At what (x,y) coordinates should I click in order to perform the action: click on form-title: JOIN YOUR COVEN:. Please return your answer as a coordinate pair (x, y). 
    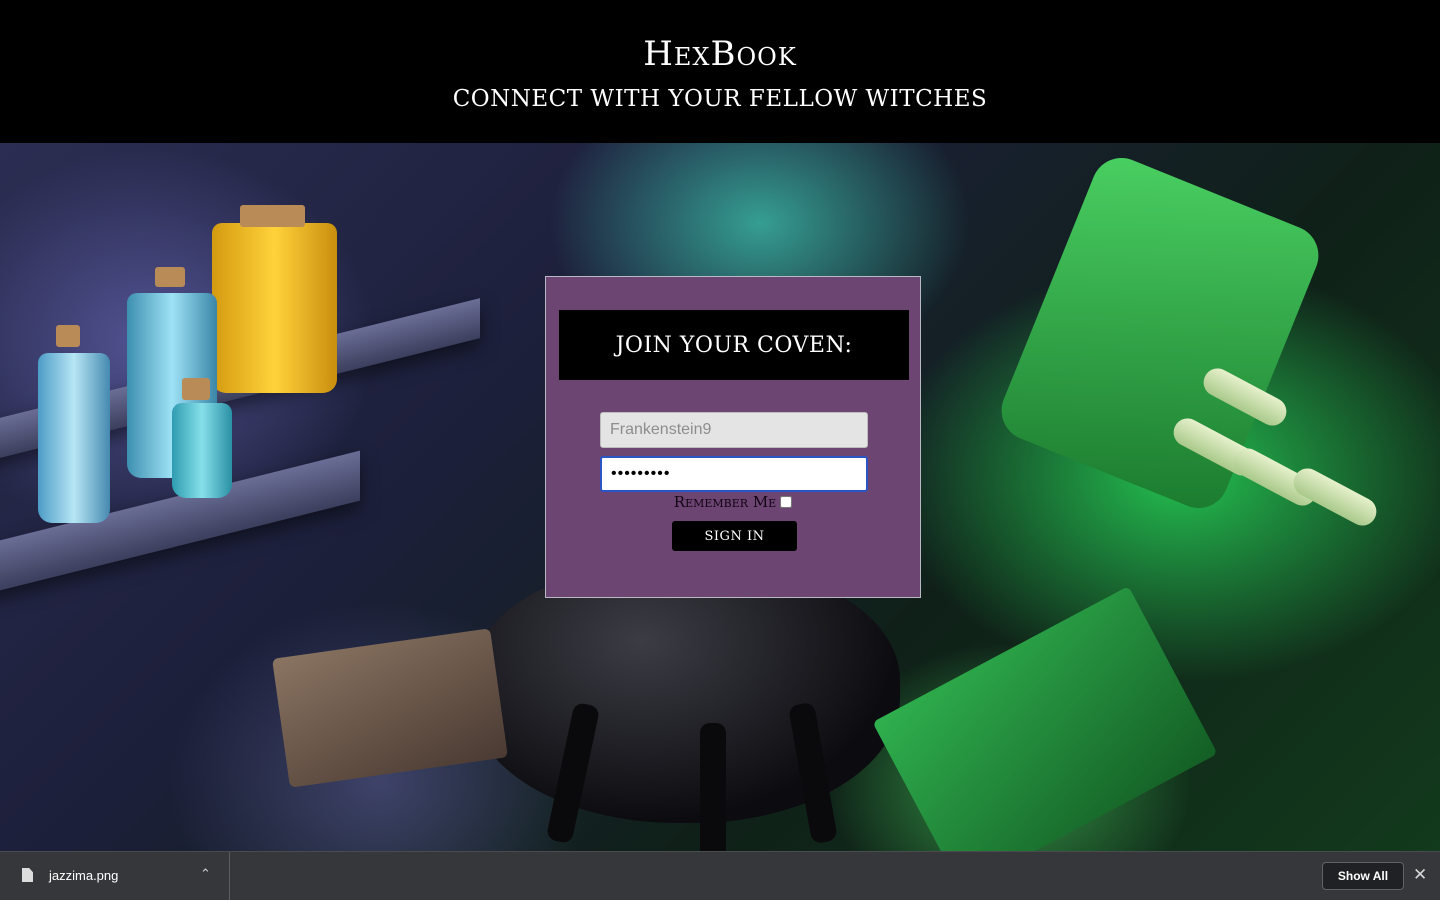
    Looking at the image, I should click on (734, 345).